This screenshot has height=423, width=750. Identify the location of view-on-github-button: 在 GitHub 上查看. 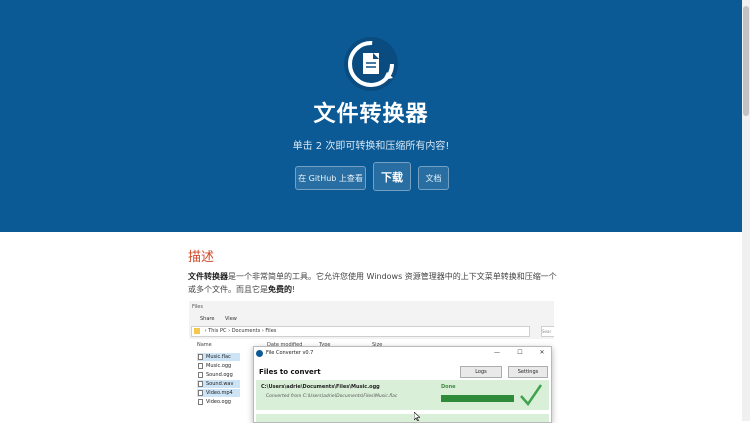
(330, 178).